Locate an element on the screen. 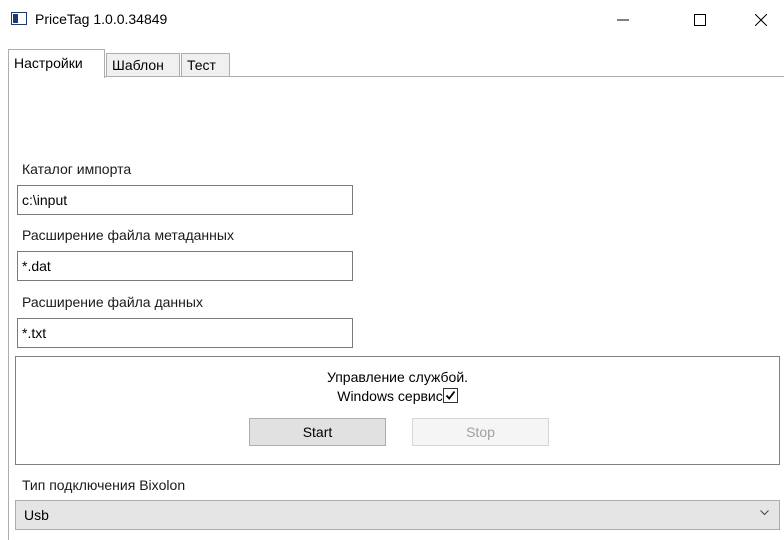 The height and width of the screenshot is (540, 784). import-dir-label: Каталог импорта is located at coordinates (77, 169).